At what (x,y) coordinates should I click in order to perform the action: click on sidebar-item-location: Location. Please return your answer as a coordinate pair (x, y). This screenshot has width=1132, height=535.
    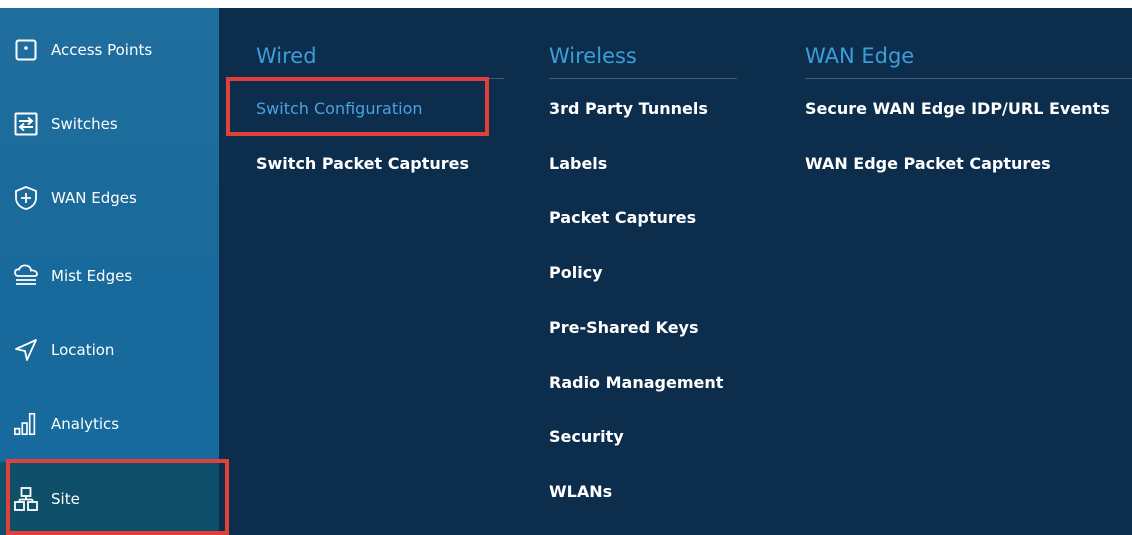
    Looking at the image, I should click on (109, 350).